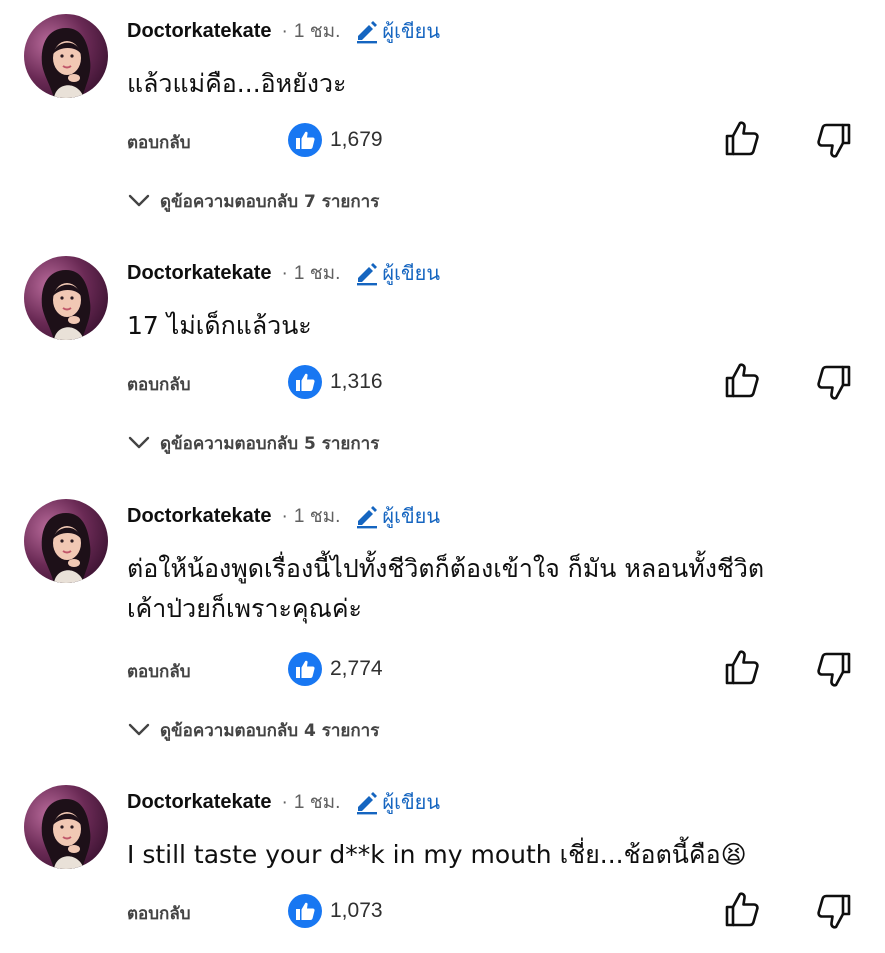 Image resolution: width=885 pixels, height=953 pixels. What do you see at coordinates (442, 913) in the screenshot?
I see `comment-actions: ตอบกลับ 1,073` at bounding box center [442, 913].